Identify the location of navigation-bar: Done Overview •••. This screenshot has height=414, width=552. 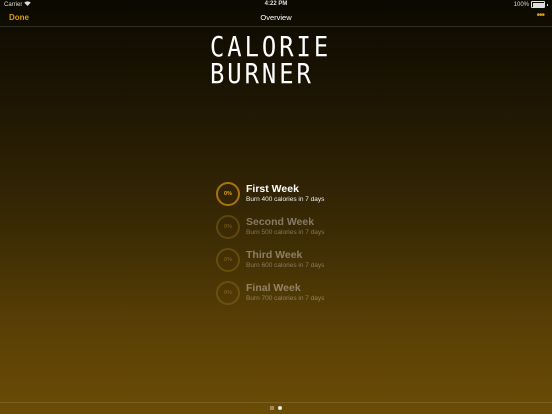
(276, 18).